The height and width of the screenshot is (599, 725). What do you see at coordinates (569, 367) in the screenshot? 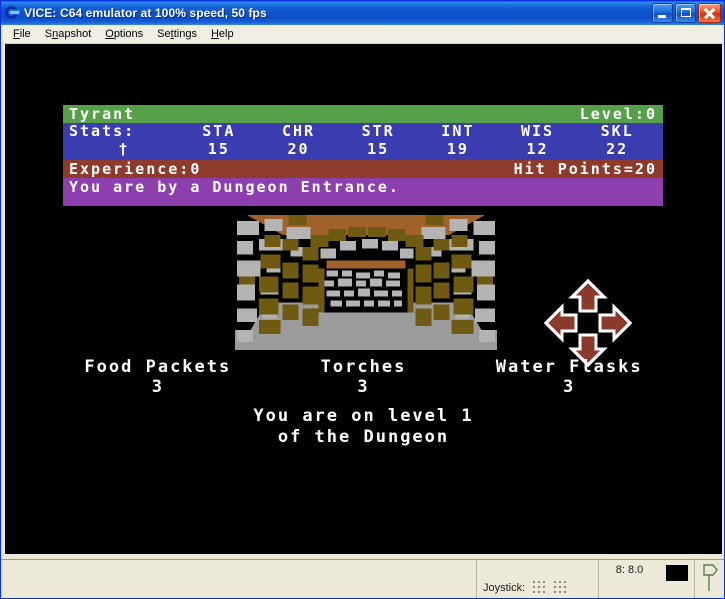
I see `inventory-label-water: Water Flasks` at bounding box center [569, 367].